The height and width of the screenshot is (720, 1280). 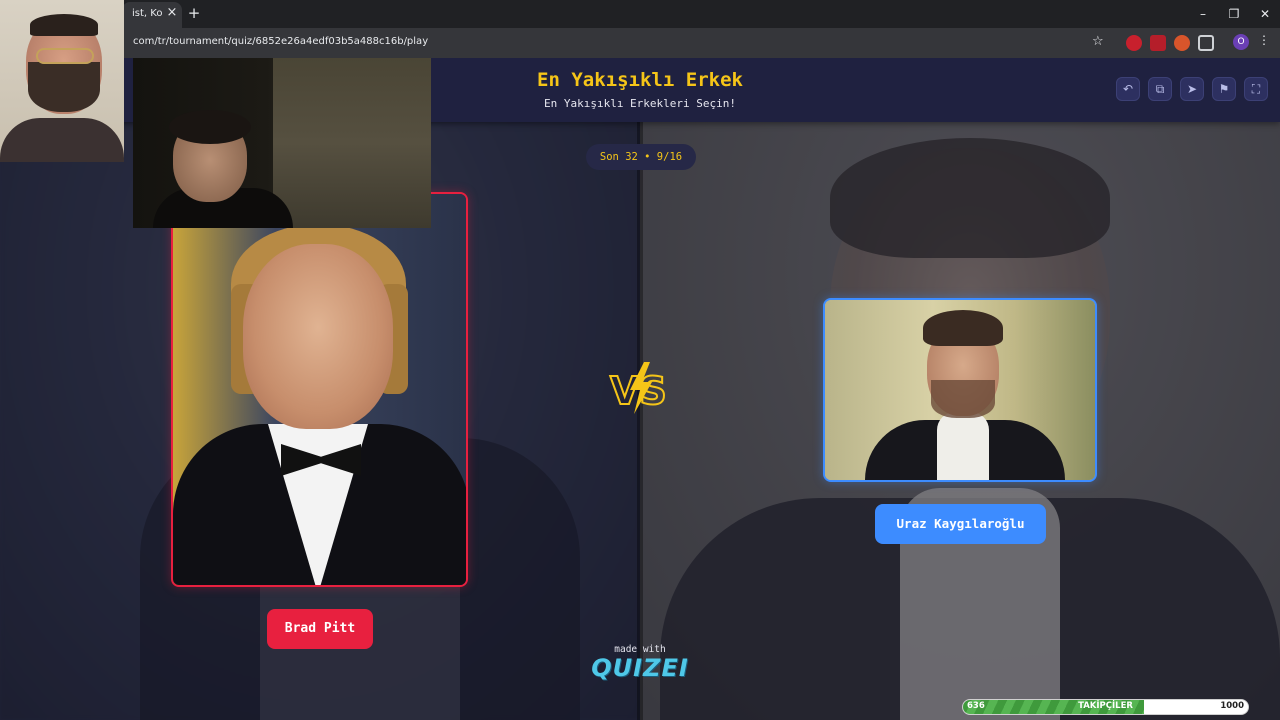 I want to click on right-contestant-card, so click(x=960, y=390).